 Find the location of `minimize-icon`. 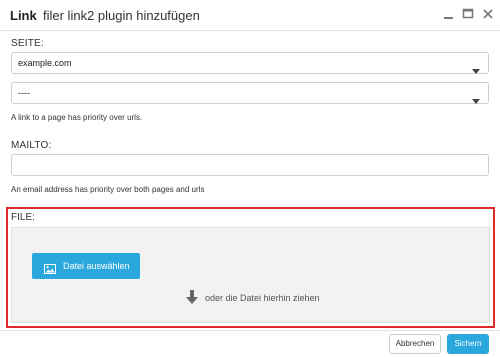

minimize-icon is located at coordinates (449, 14).